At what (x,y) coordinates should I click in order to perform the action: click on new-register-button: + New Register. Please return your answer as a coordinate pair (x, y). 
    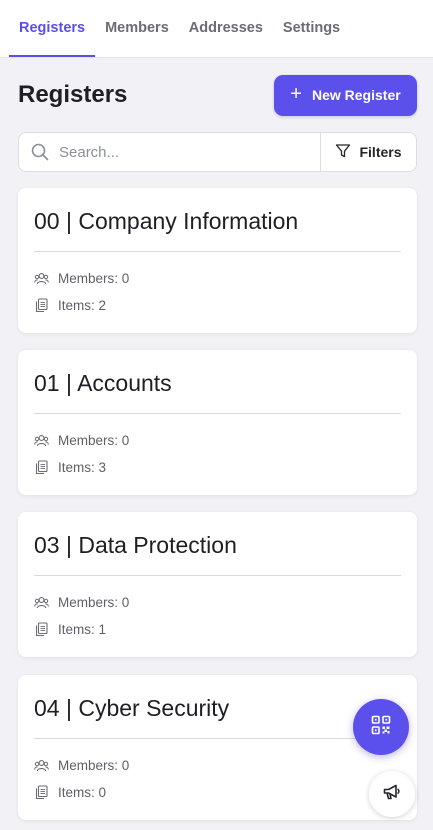
    Looking at the image, I should click on (345, 95).